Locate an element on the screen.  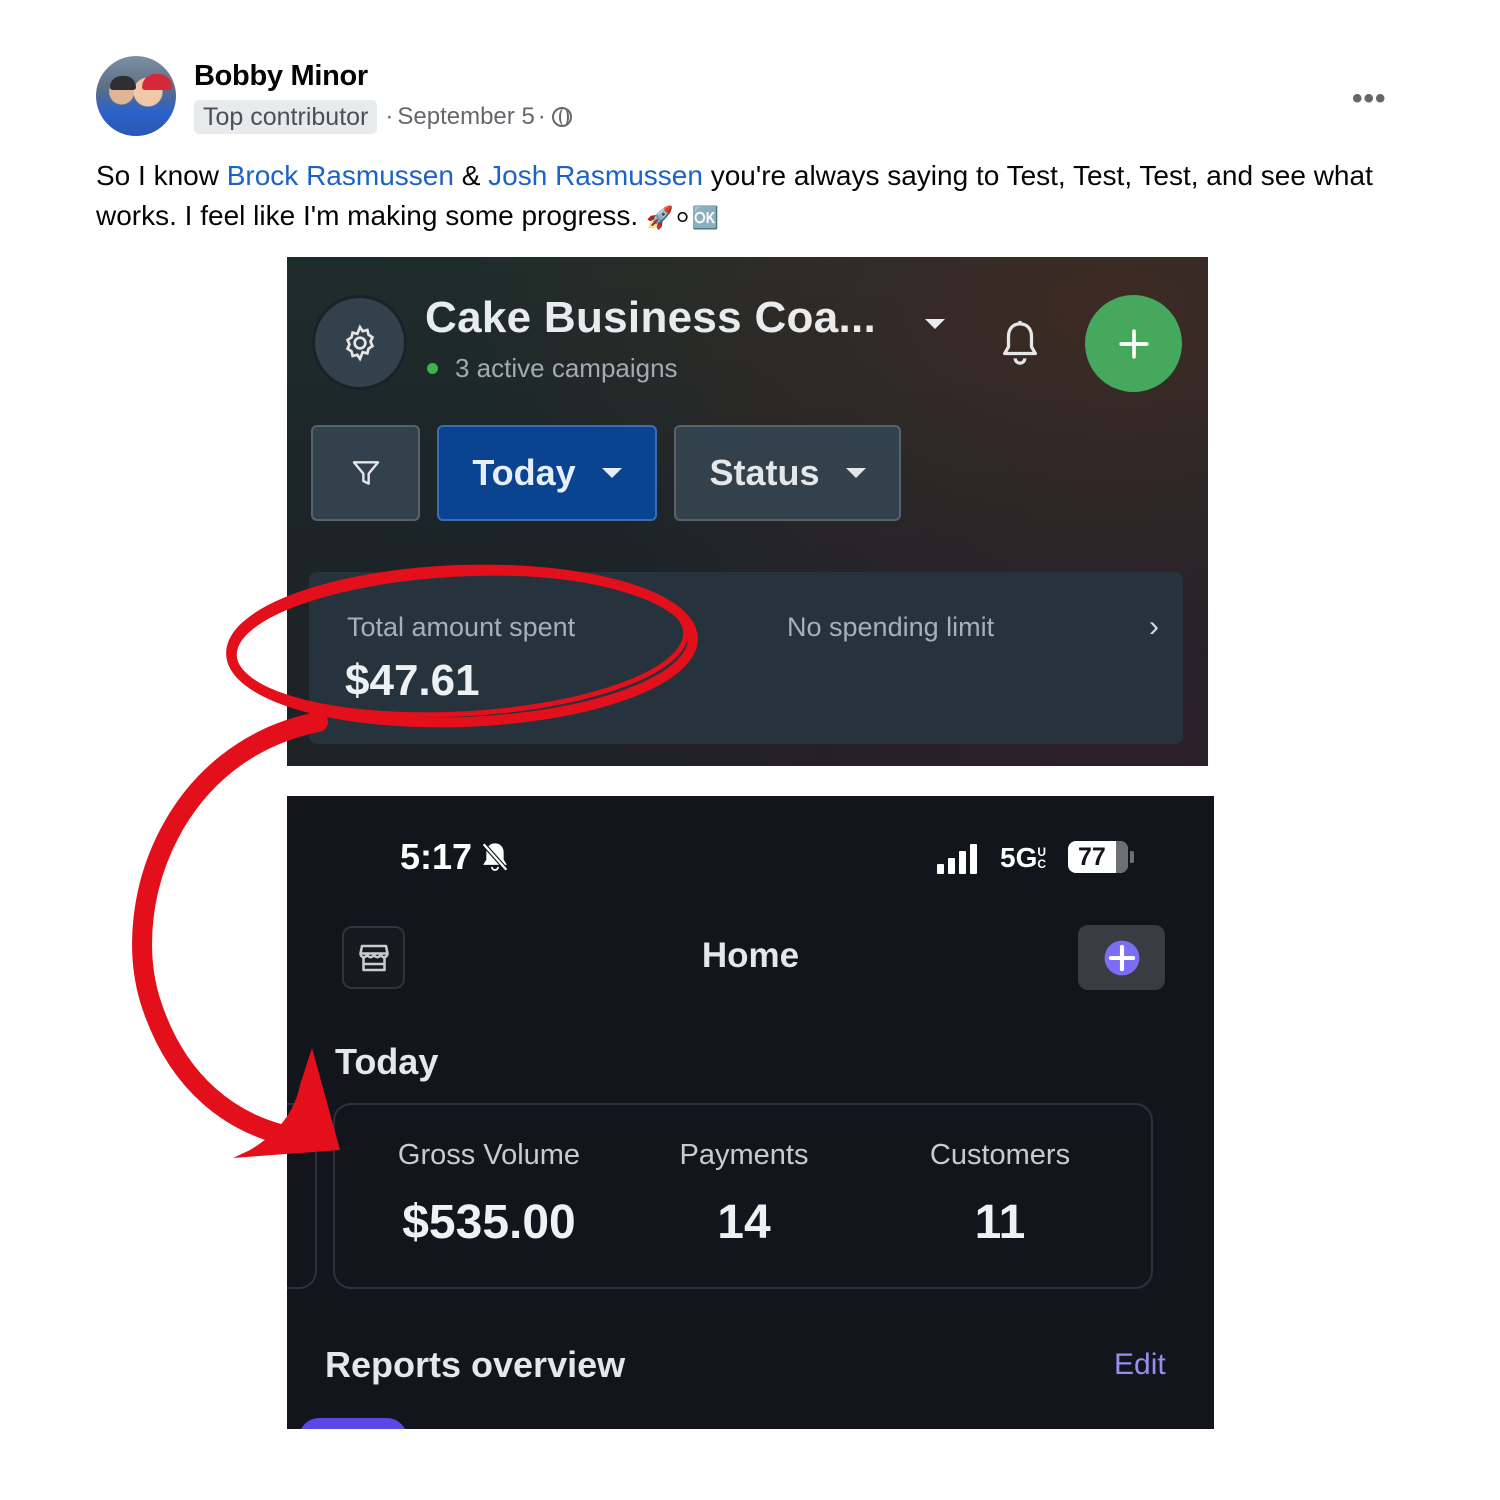
date-filter-today: Today is located at coordinates (547, 473).